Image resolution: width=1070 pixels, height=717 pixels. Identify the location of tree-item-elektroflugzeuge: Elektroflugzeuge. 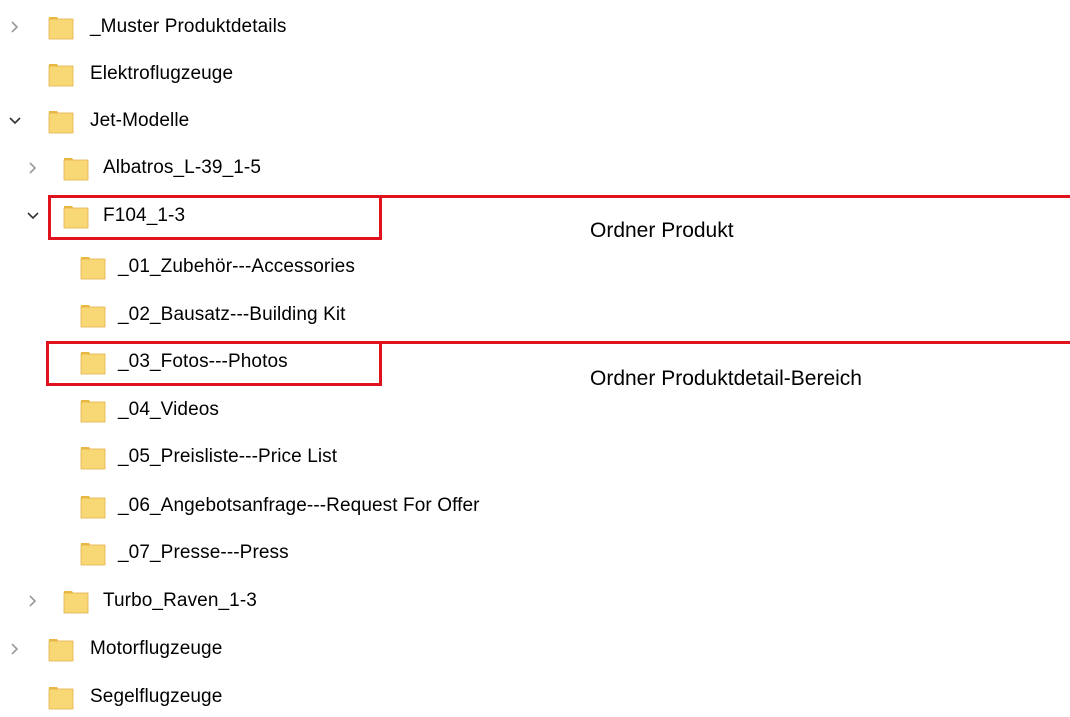
(210, 74).